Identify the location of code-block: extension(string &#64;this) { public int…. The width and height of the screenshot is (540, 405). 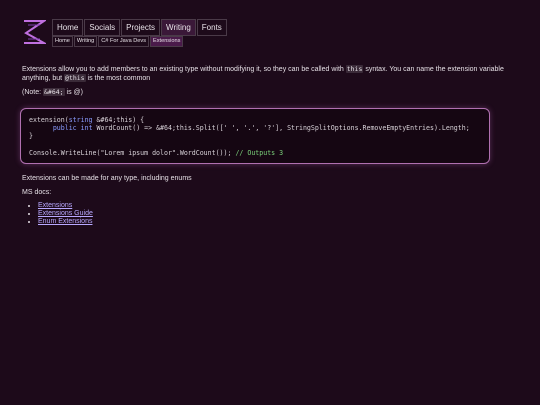
(255, 136).